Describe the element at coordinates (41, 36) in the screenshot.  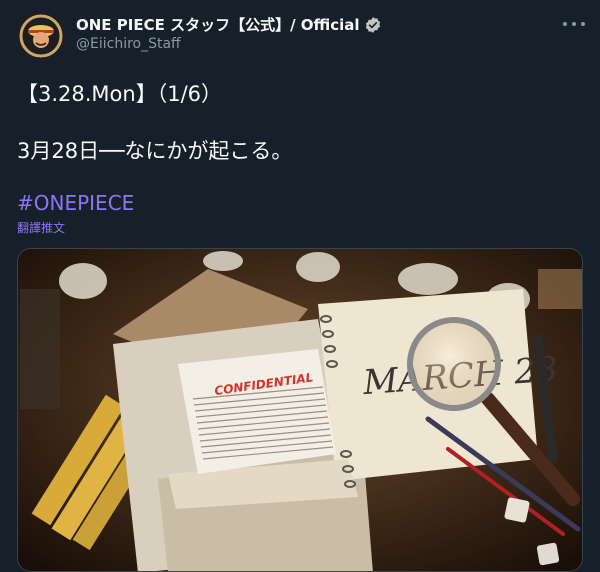
I see `author-avatar` at that location.